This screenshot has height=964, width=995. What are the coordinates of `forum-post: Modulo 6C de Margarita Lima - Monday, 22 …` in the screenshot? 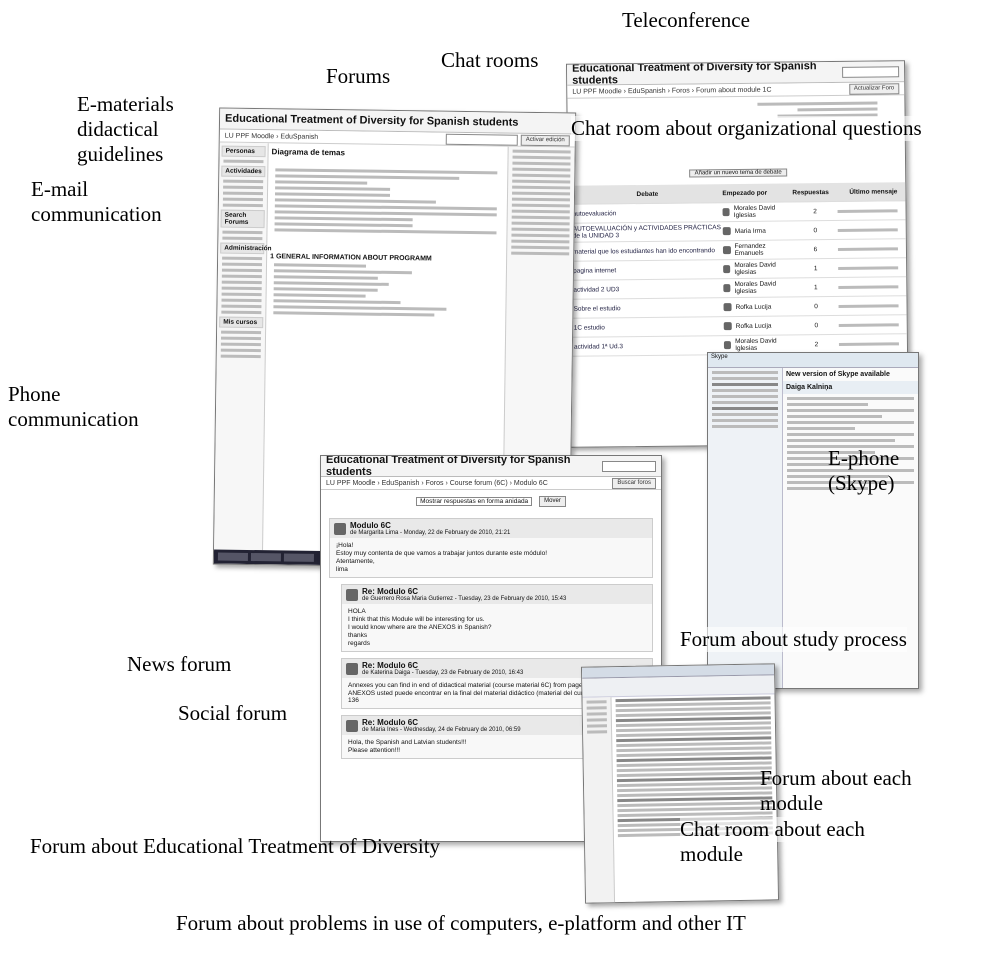 It's located at (491, 548).